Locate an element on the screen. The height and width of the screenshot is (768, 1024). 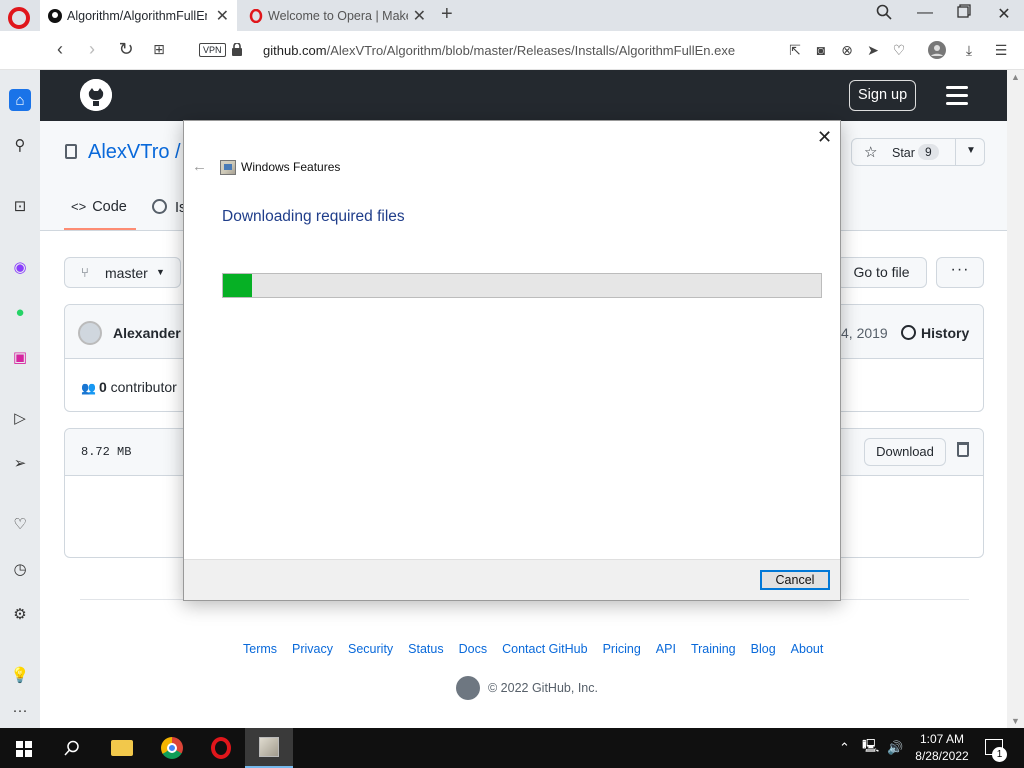
scroll-down-icon: ▼ is located at coordinates (1015, 721).